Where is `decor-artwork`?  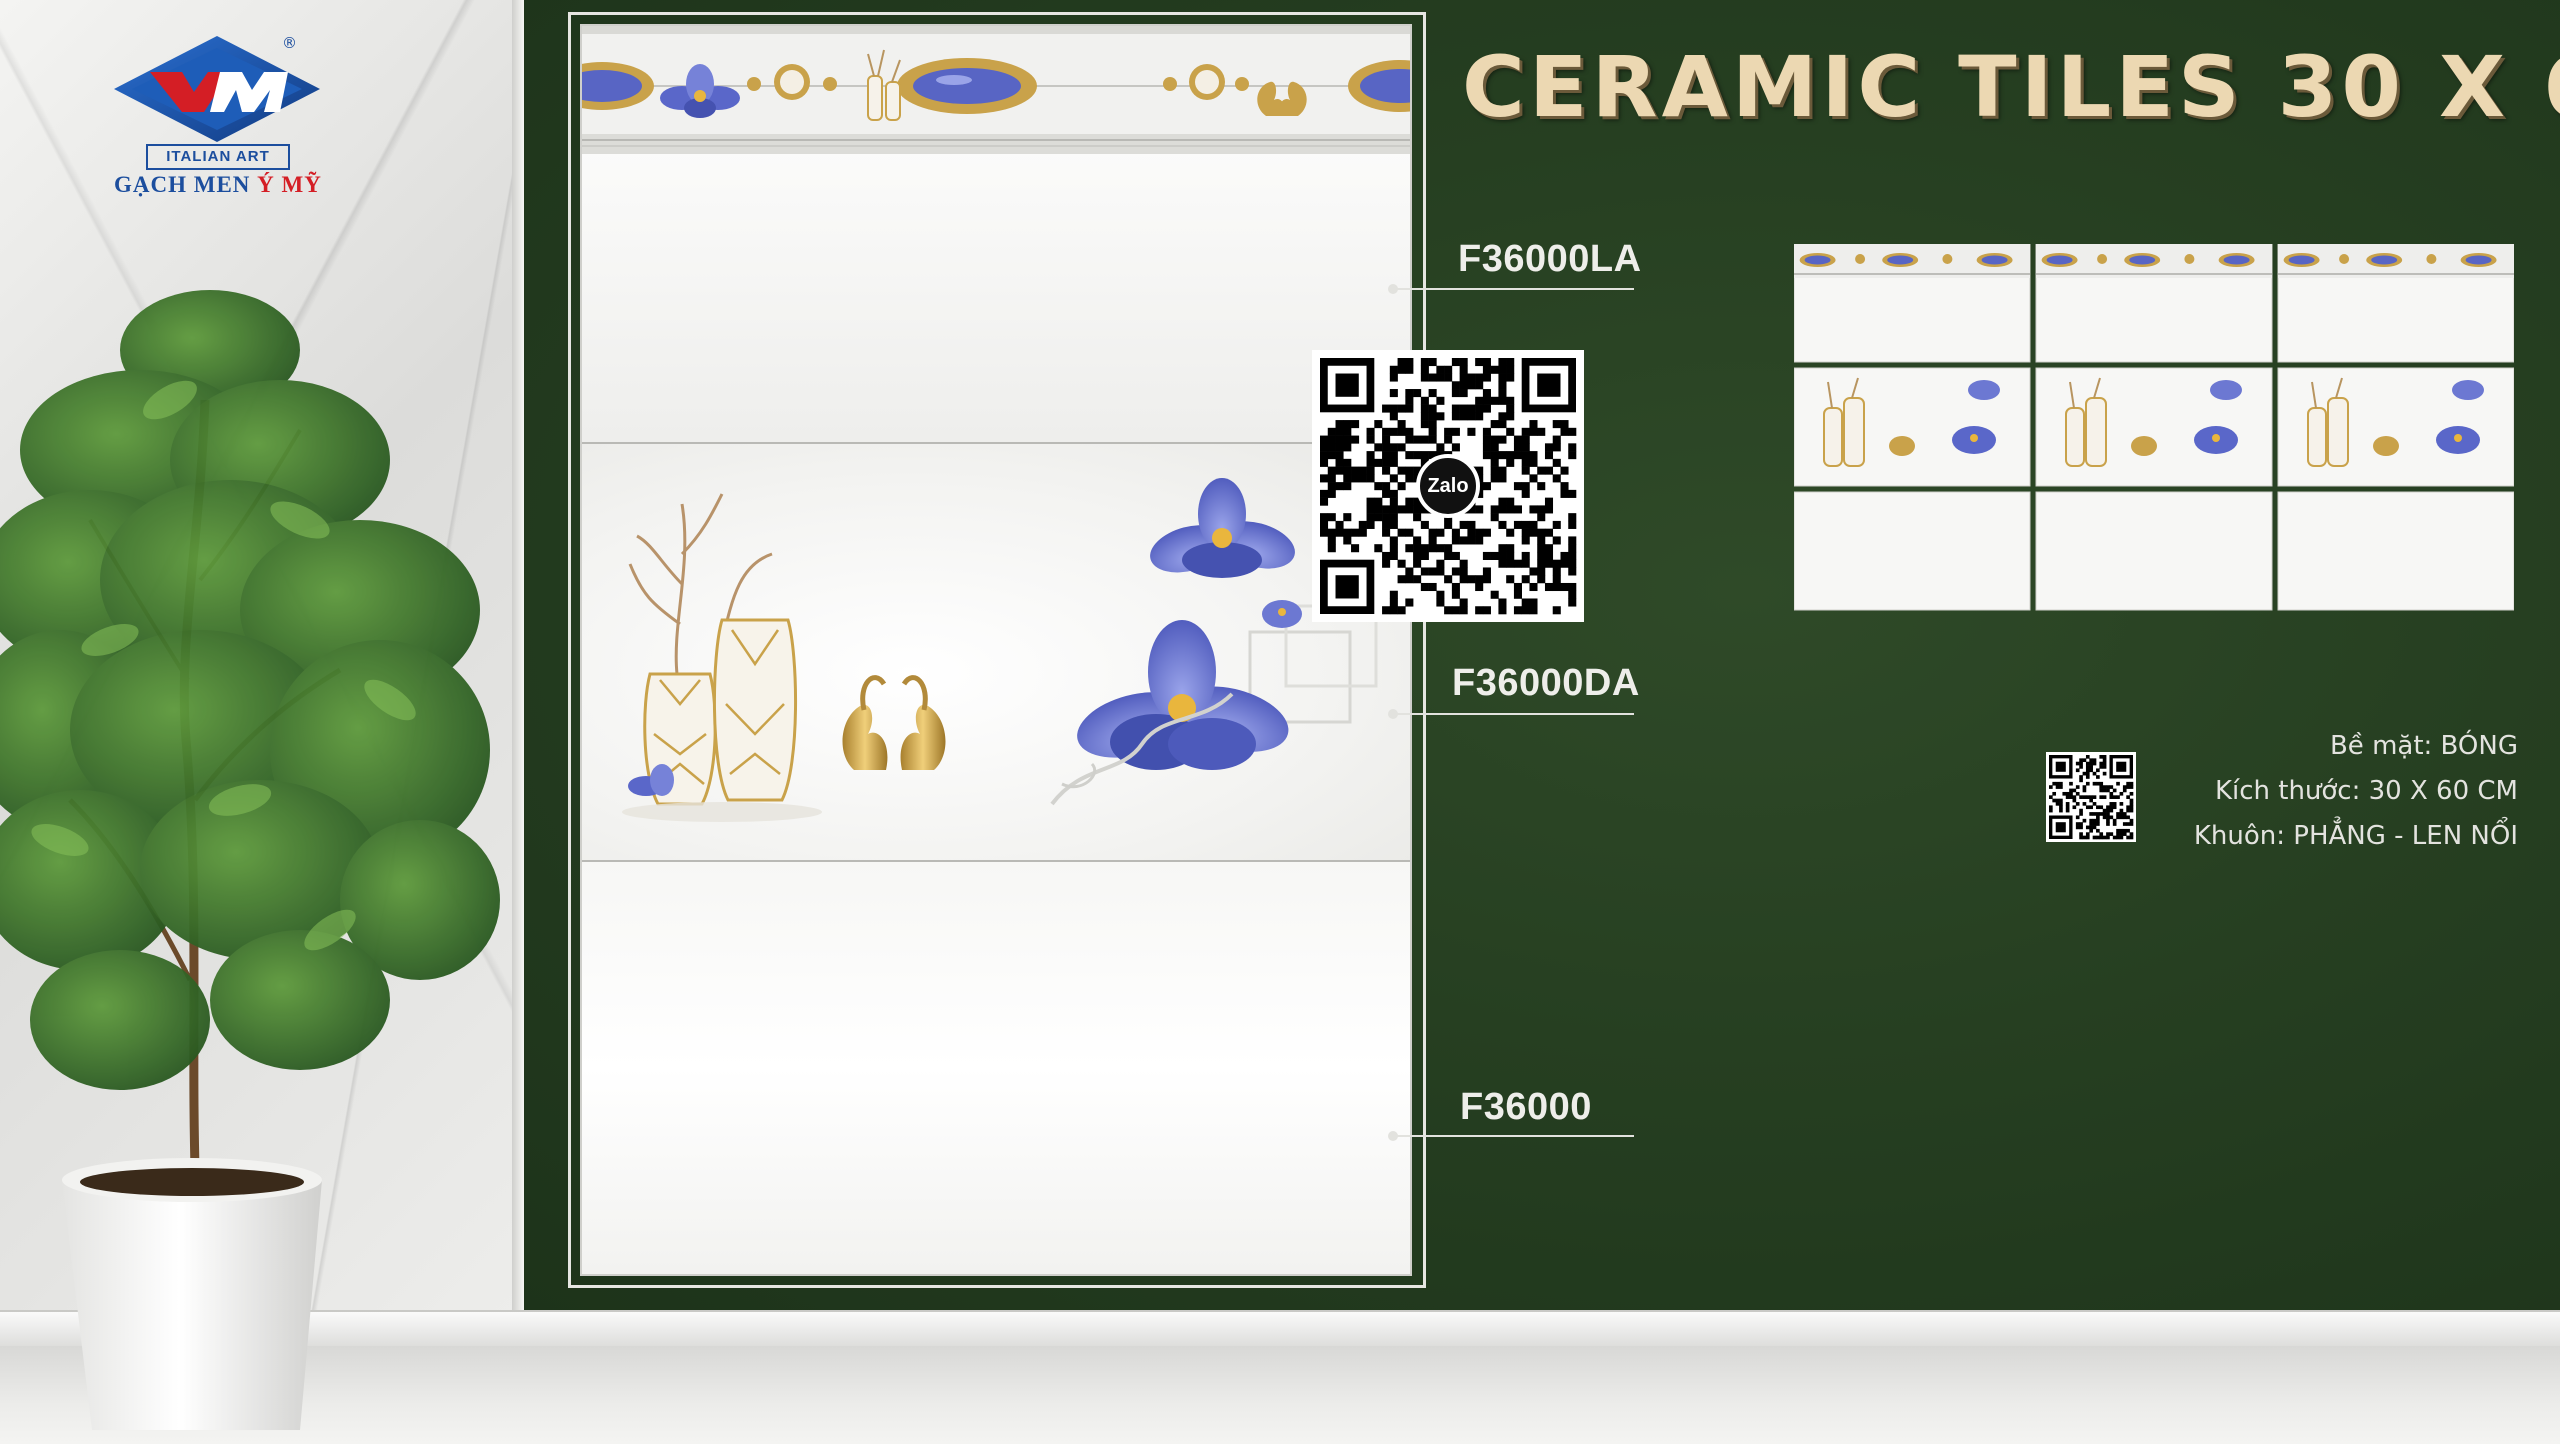 decor-artwork is located at coordinates (1000, 650).